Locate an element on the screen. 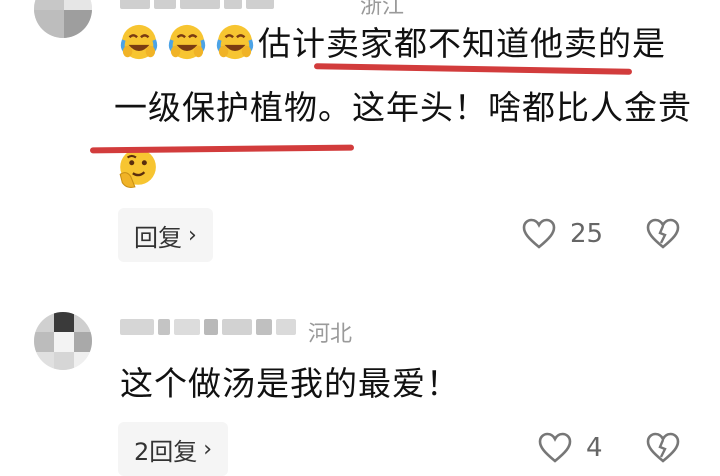 This screenshot has height=476, width=720. like-button: 4 is located at coordinates (570, 448).